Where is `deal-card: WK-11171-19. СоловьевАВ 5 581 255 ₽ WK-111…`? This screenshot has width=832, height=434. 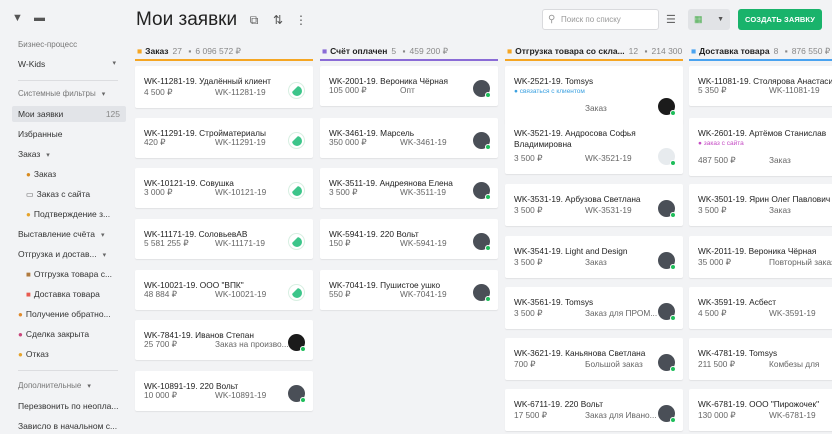 deal-card: WK-11171-19. СоловьевАВ 5 581 255 ₽ WK-111… is located at coordinates (224, 239).